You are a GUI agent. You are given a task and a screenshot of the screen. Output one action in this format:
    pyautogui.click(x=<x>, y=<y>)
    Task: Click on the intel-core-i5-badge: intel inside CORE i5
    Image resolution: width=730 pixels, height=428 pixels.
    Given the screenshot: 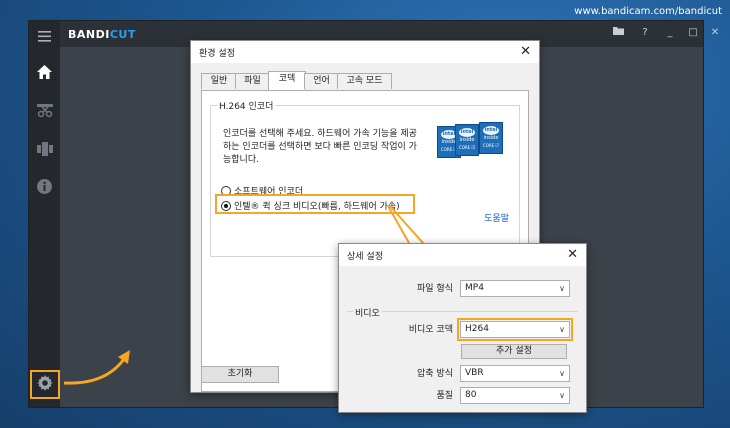 What is the action you would take?
    pyautogui.click(x=467, y=140)
    